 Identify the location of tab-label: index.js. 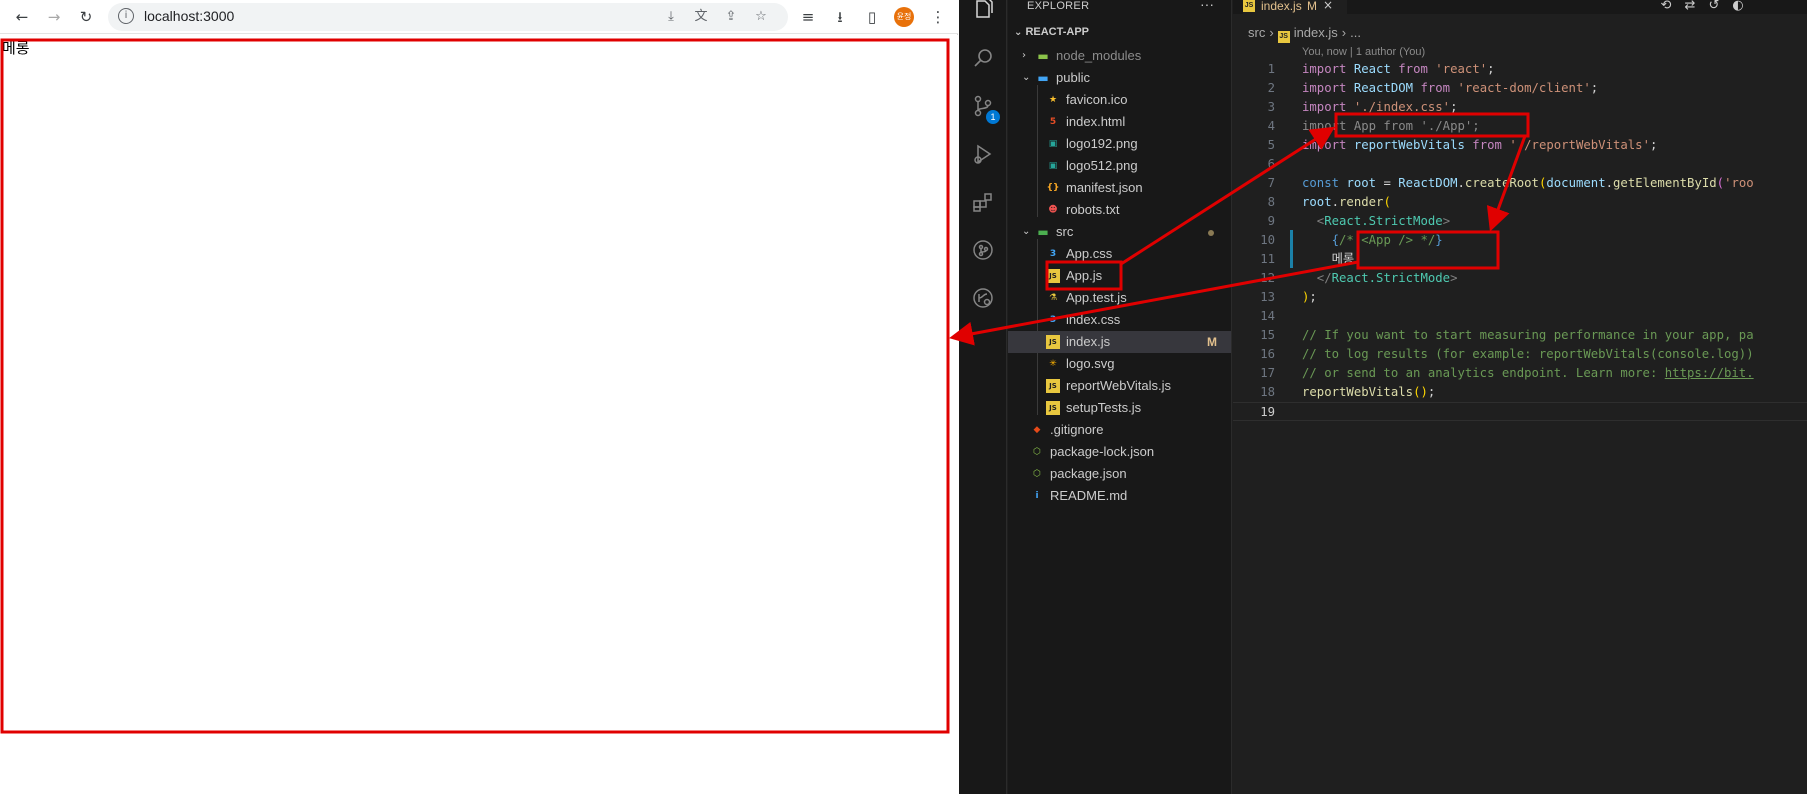
(1281, 6).